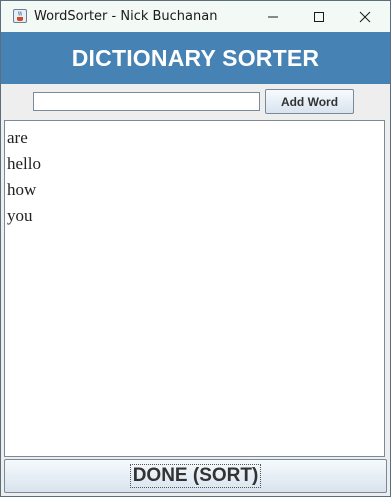 The height and width of the screenshot is (497, 391). Describe the element at coordinates (146, 101) in the screenshot. I see `word-input` at that location.